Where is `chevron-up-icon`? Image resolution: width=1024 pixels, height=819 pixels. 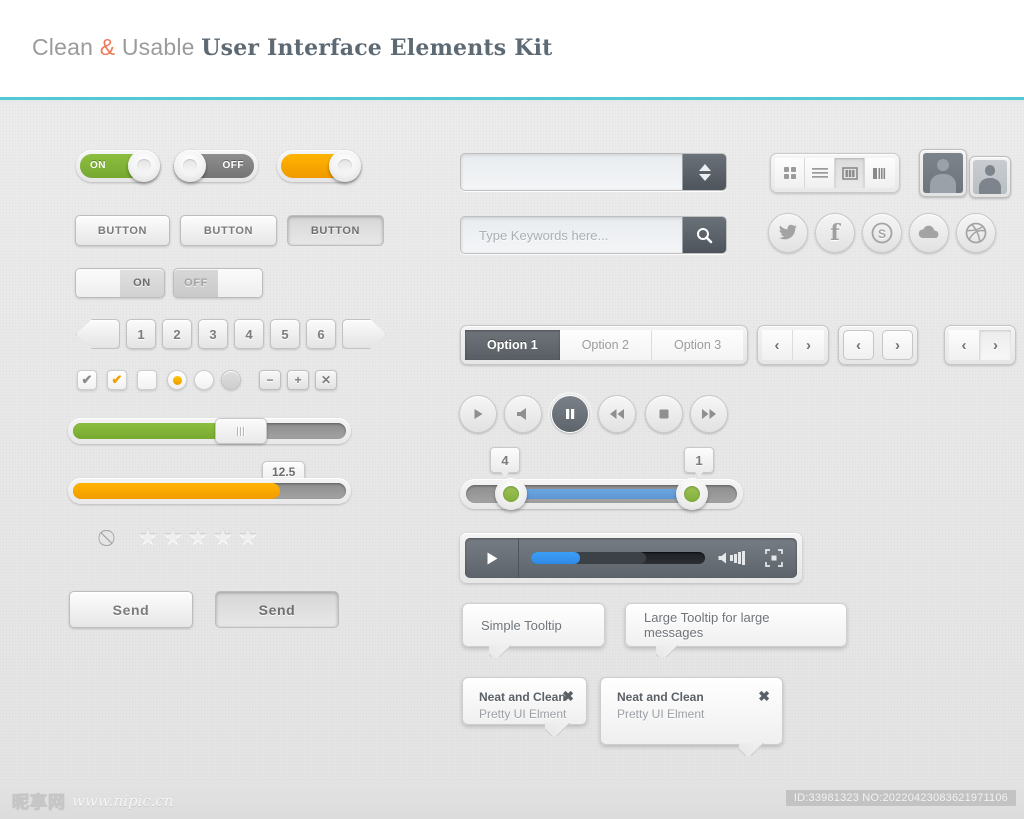 chevron-up-icon is located at coordinates (704, 167).